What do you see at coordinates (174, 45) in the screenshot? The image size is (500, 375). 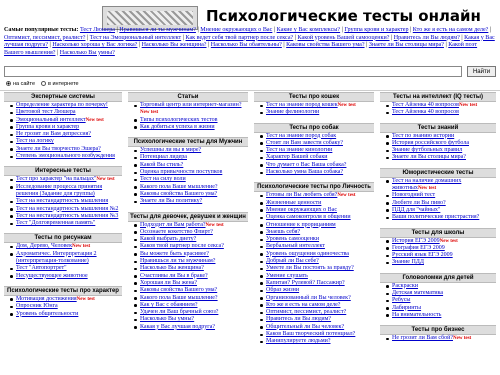 I see `popular-link: Насколько Вы женщина?` at bounding box center [174, 45].